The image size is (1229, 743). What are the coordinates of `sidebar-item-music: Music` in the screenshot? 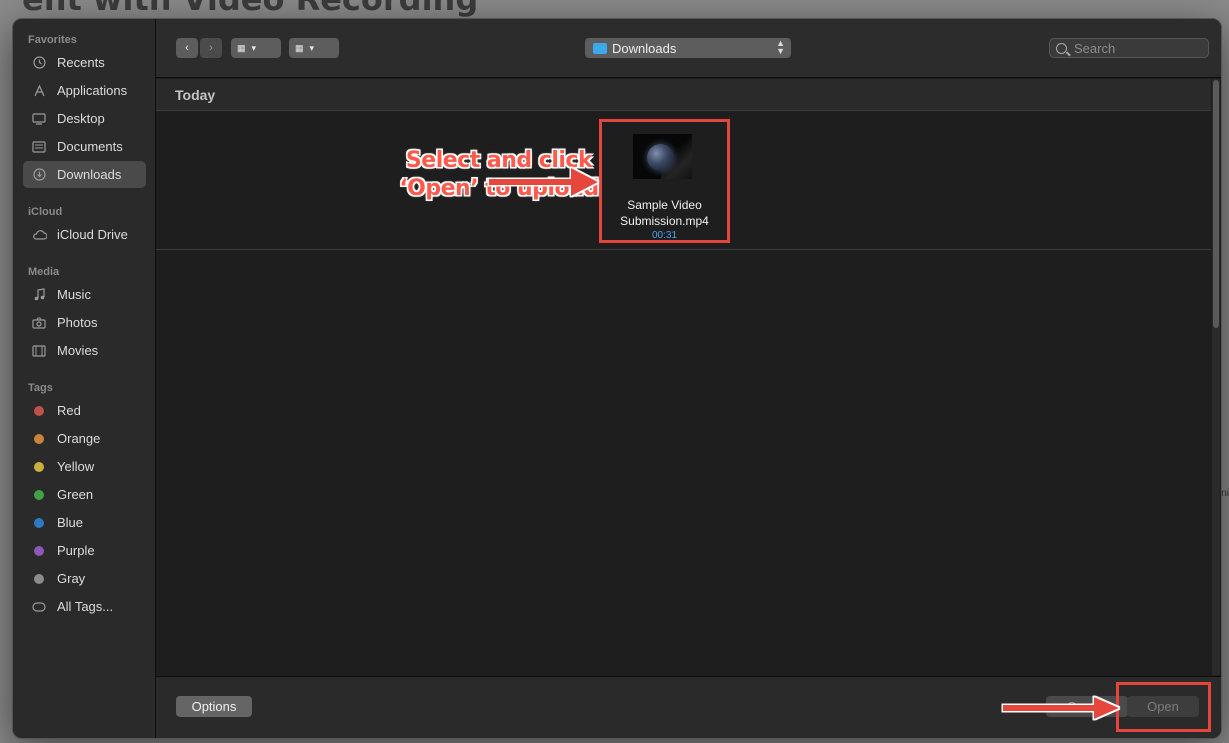 It's located at (84, 294).